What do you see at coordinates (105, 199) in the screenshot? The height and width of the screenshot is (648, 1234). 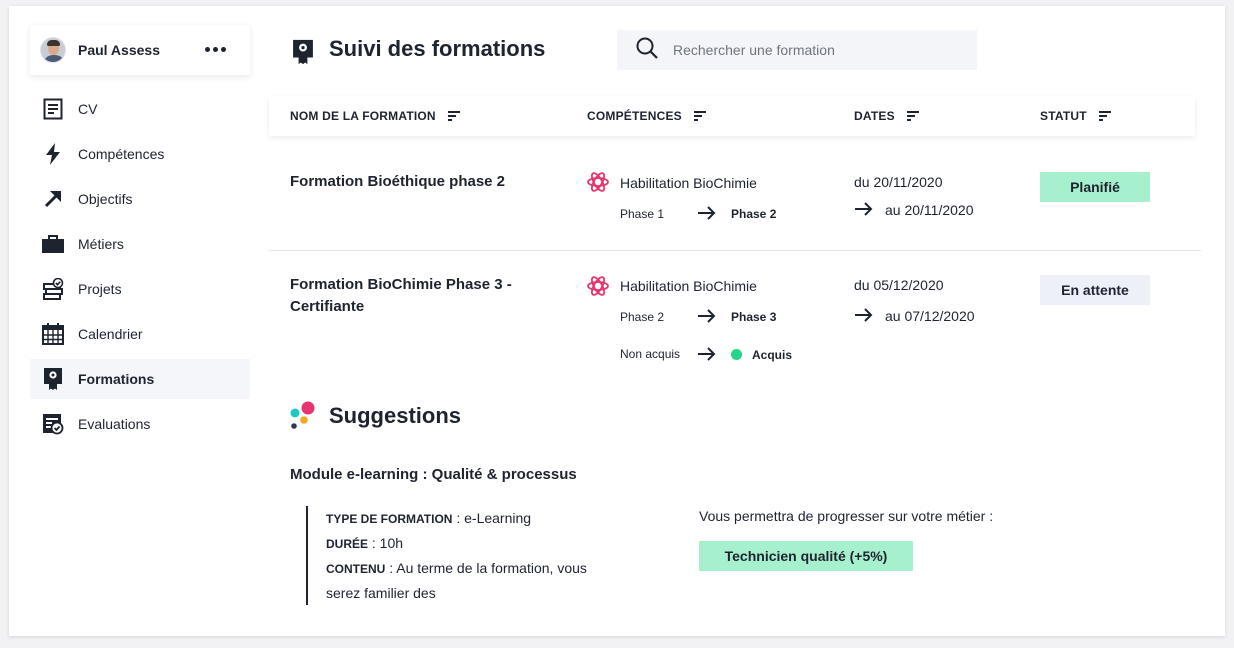 I see `sidebar-item-label: Objectifs` at bounding box center [105, 199].